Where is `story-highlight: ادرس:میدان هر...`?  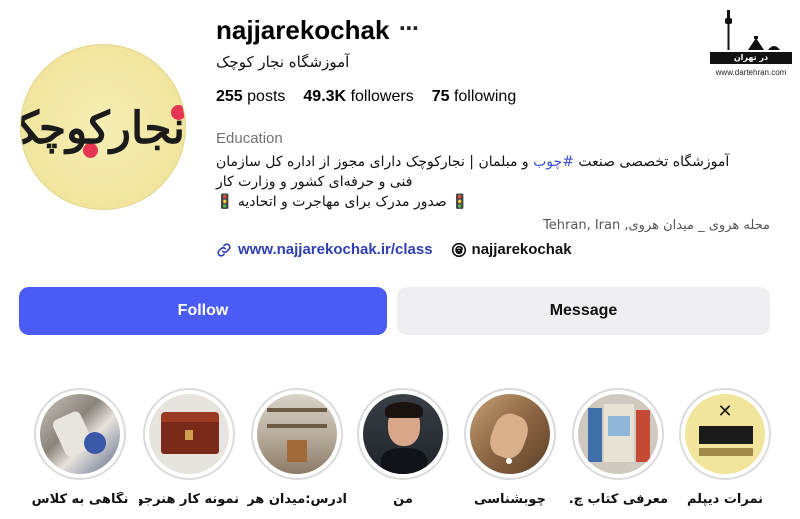 story-highlight: ادرس:میدان هر... is located at coordinates (297, 447).